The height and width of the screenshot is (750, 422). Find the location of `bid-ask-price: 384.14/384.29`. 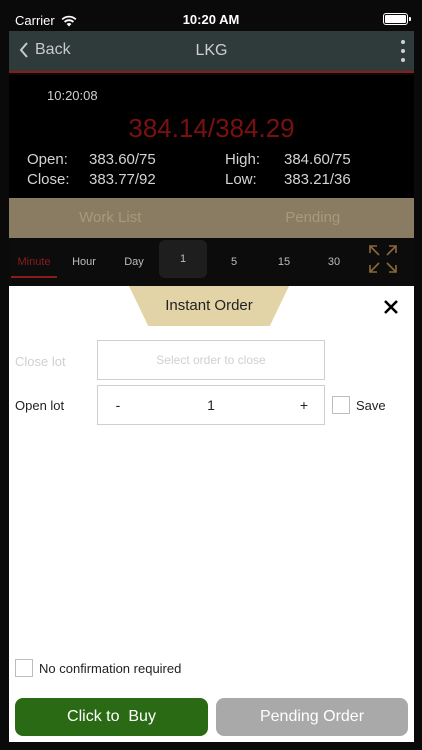

bid-ask-price: 384.14/384.29 is located at coordinates (211, 128).